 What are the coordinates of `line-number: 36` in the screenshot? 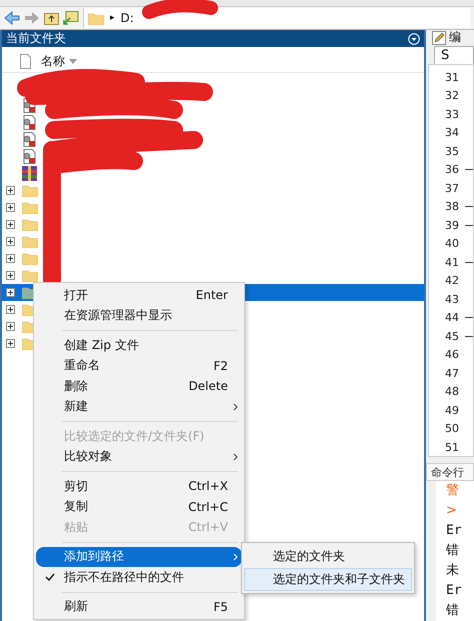 It's located at (452, 169).